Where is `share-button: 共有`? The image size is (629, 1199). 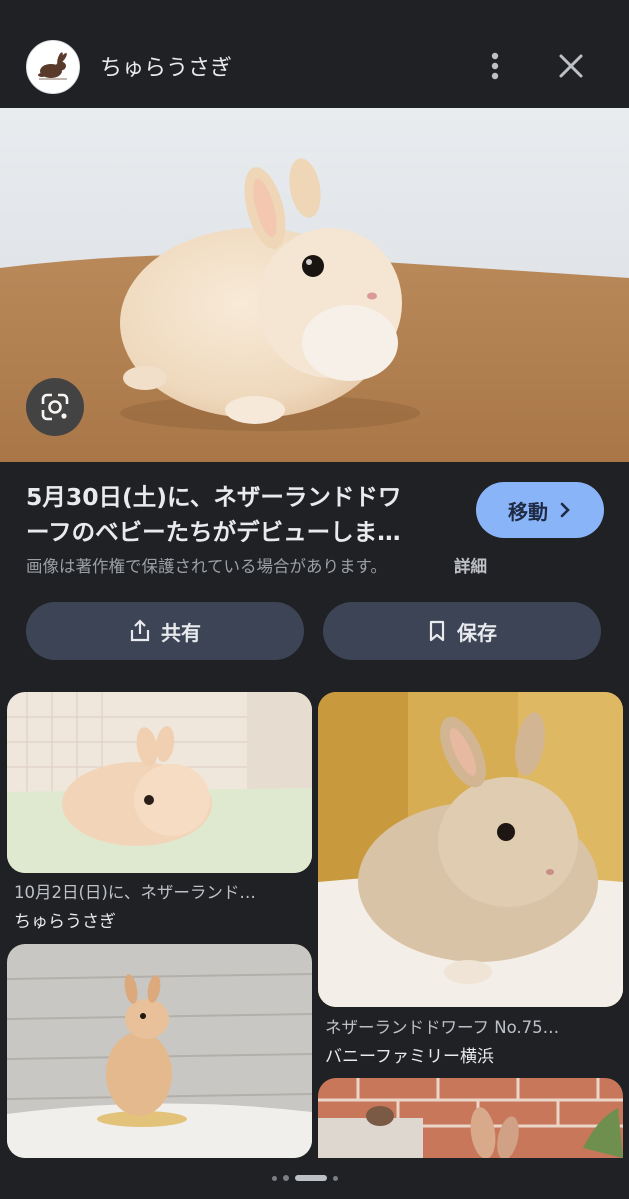 share-button: 共有 is located at coordinates (165, 631).